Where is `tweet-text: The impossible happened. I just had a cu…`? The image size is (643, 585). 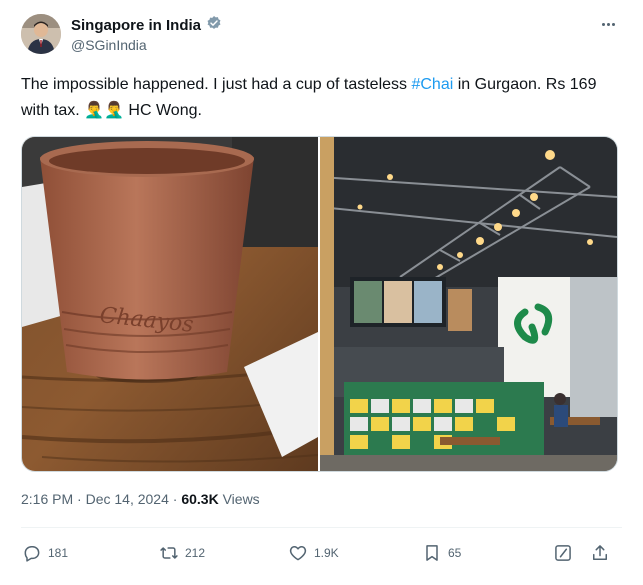
tweet-text: The impossible happened. I just had a cu… is located at coordinates (321, 98).